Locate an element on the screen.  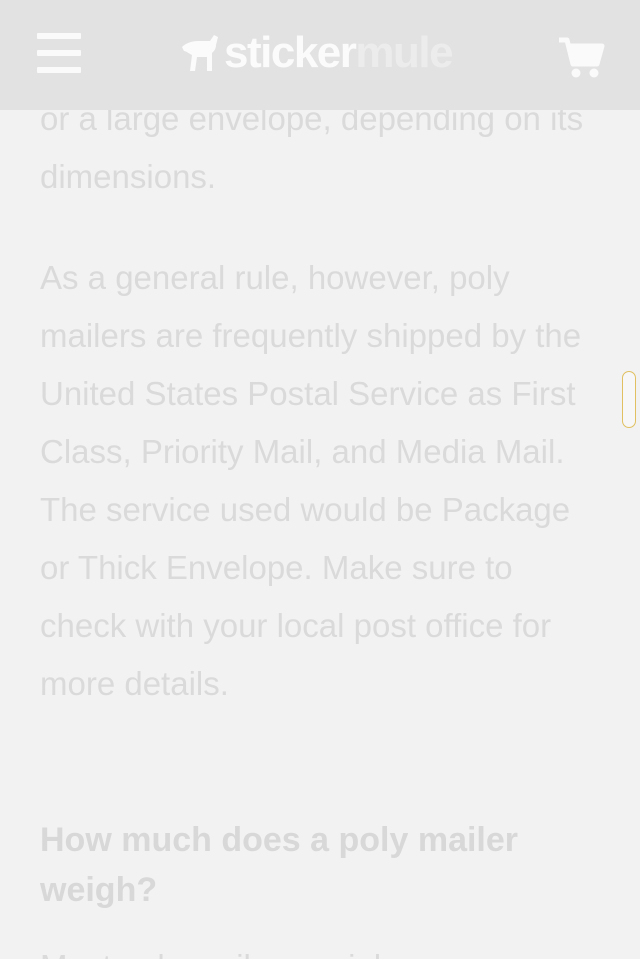
logo-wordmark: stickermule is located at coordinates (339, 52).